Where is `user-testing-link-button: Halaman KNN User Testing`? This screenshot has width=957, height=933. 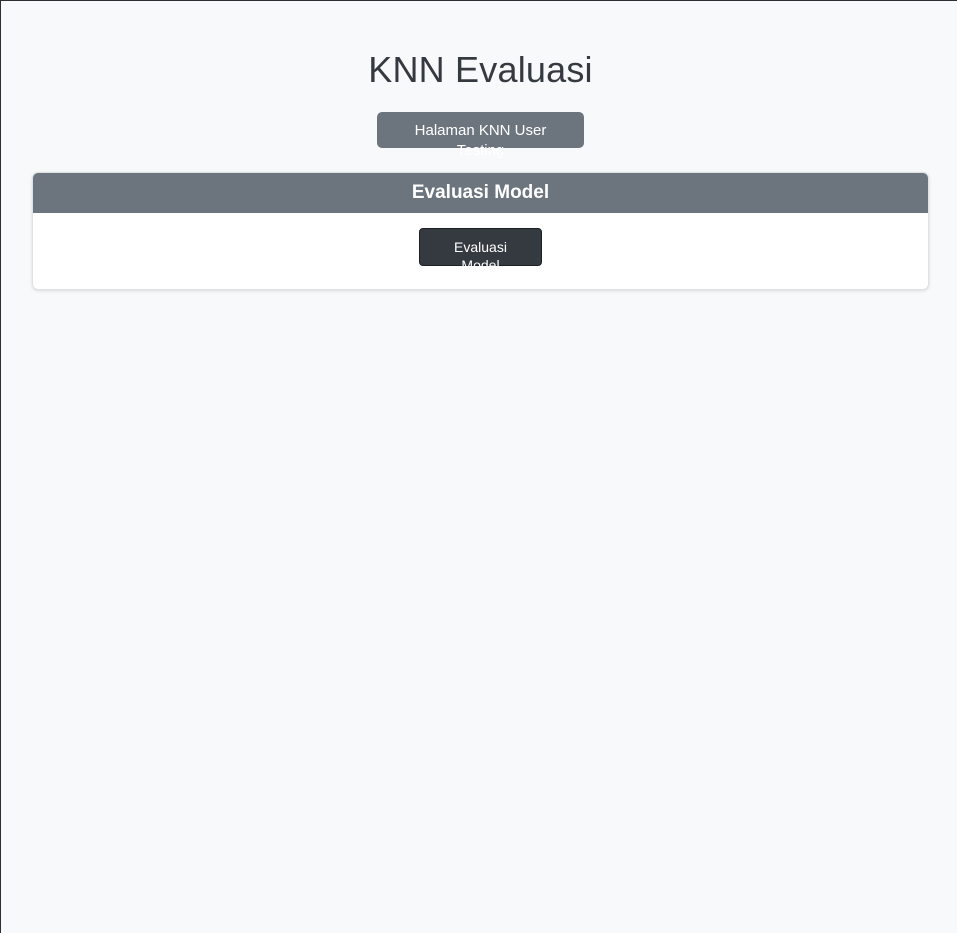
user-testing-link-button: Halaman KNN User Testing is located at coordinates (480, 135).